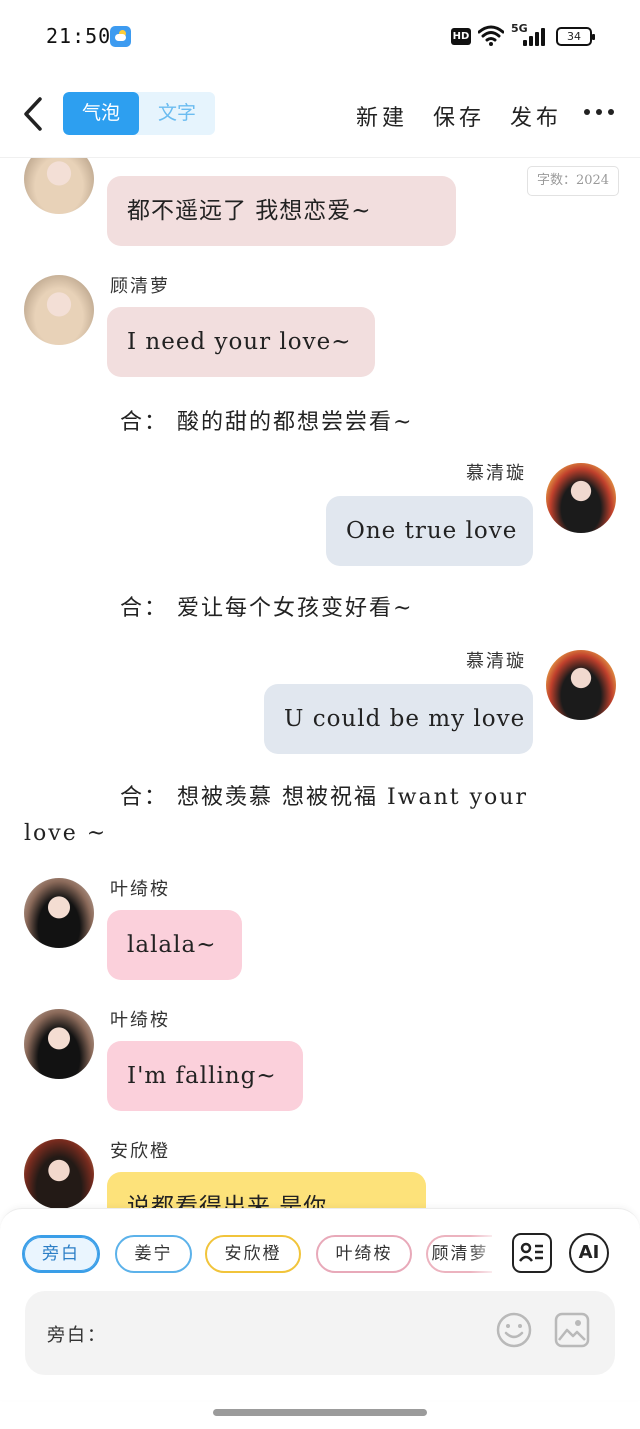 The height and width of the screenshot is (1429, 640). I want to click on role-chip: 叶绮桉, so click(364, 1254).